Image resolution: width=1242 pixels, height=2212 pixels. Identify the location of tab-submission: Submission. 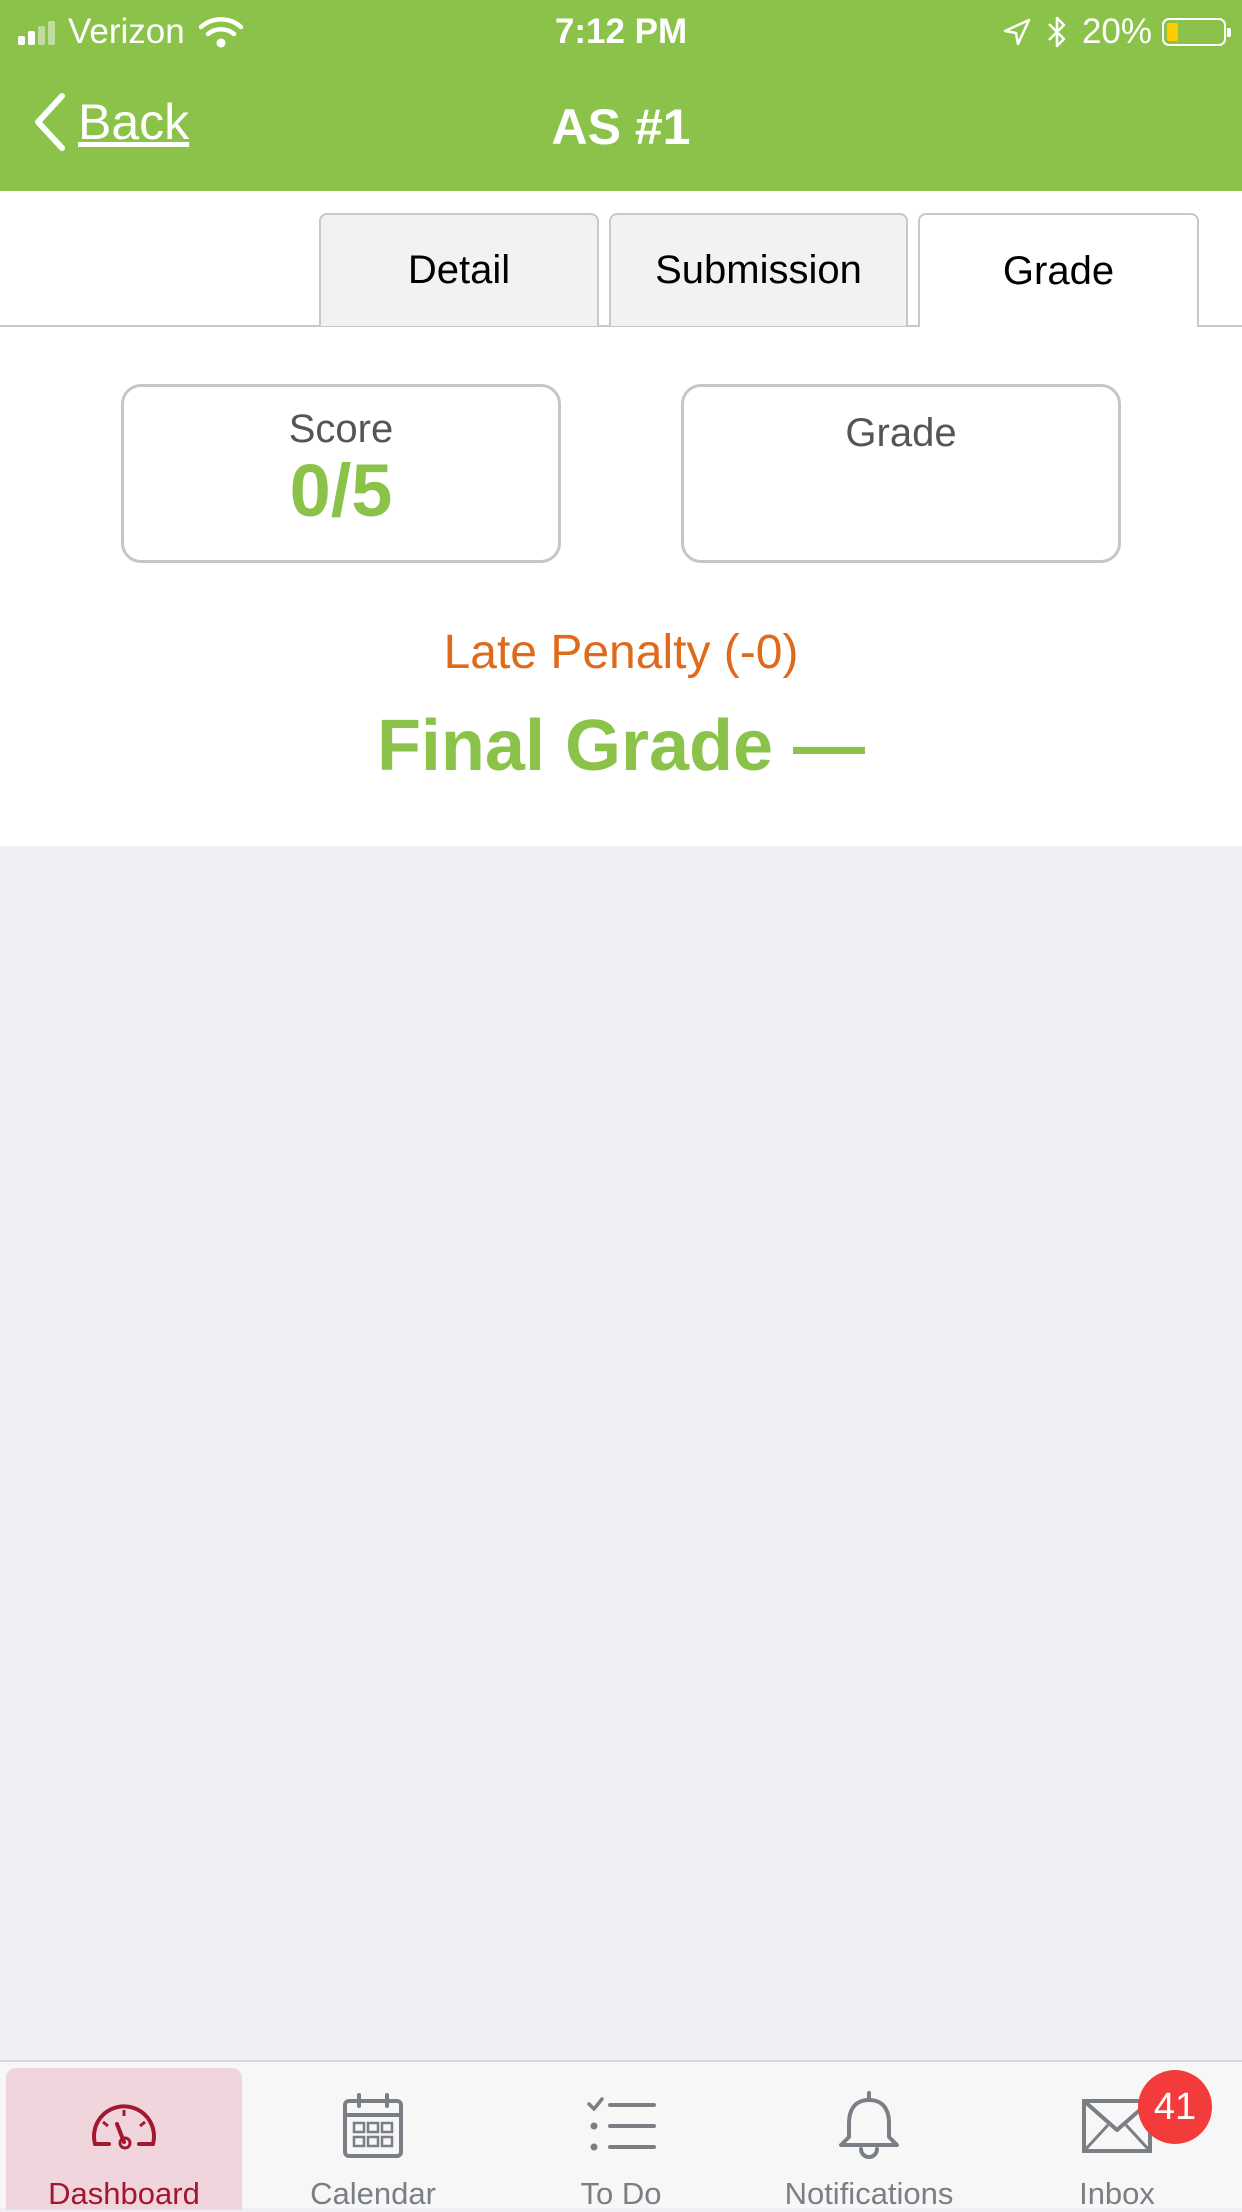
(758, 269).